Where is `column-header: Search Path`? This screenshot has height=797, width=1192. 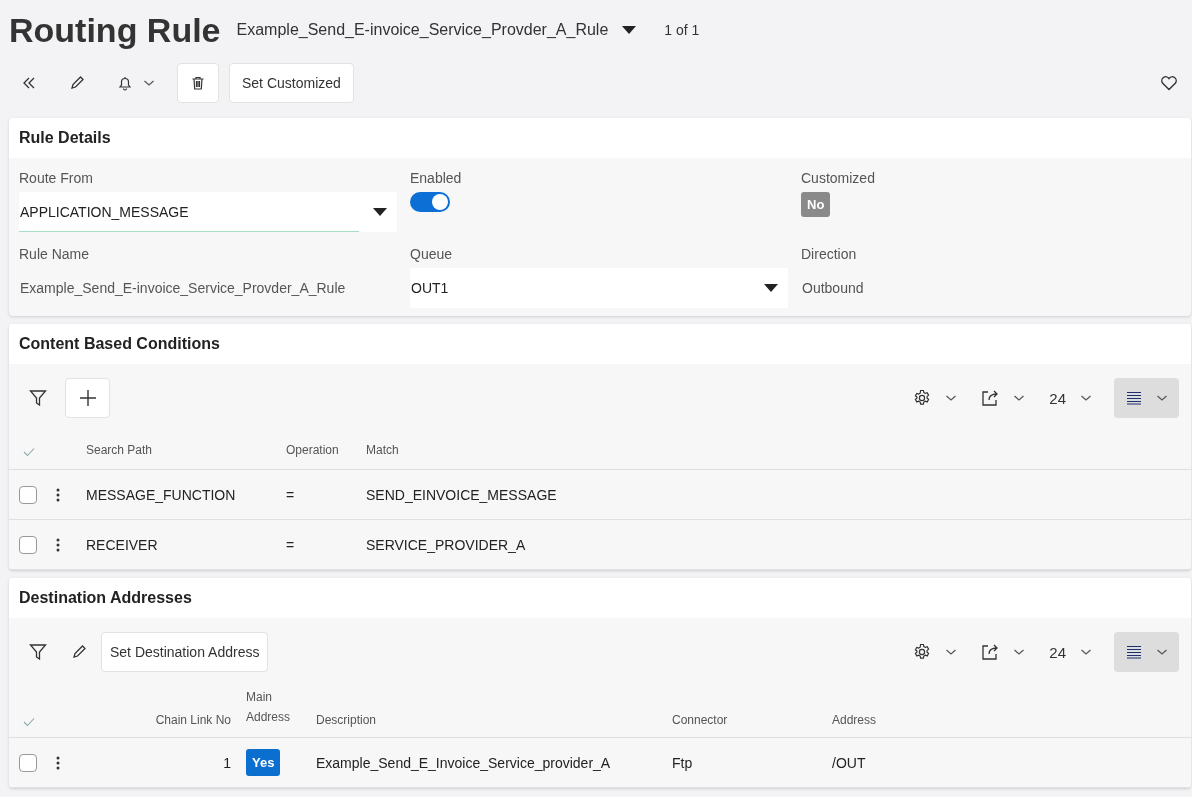 column-header: Search Path is located at coordinates (119, 450).